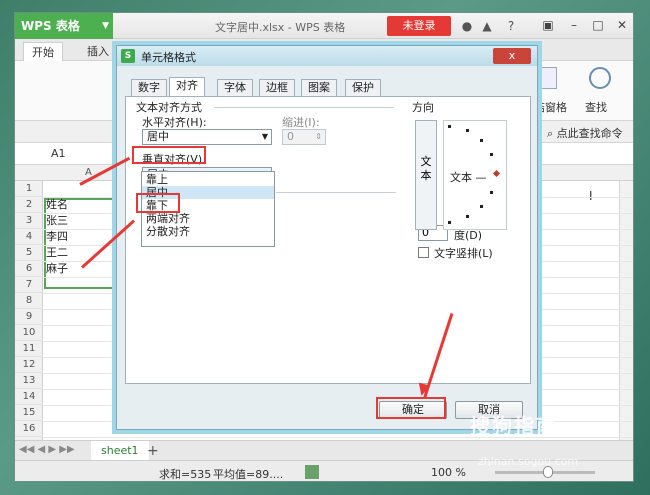 The width and height of the screenshot is (650, 495). Describe the element at coordinates (207, 137) in the screenshot. I see `h-align-select: 居中 ▼` at that location.